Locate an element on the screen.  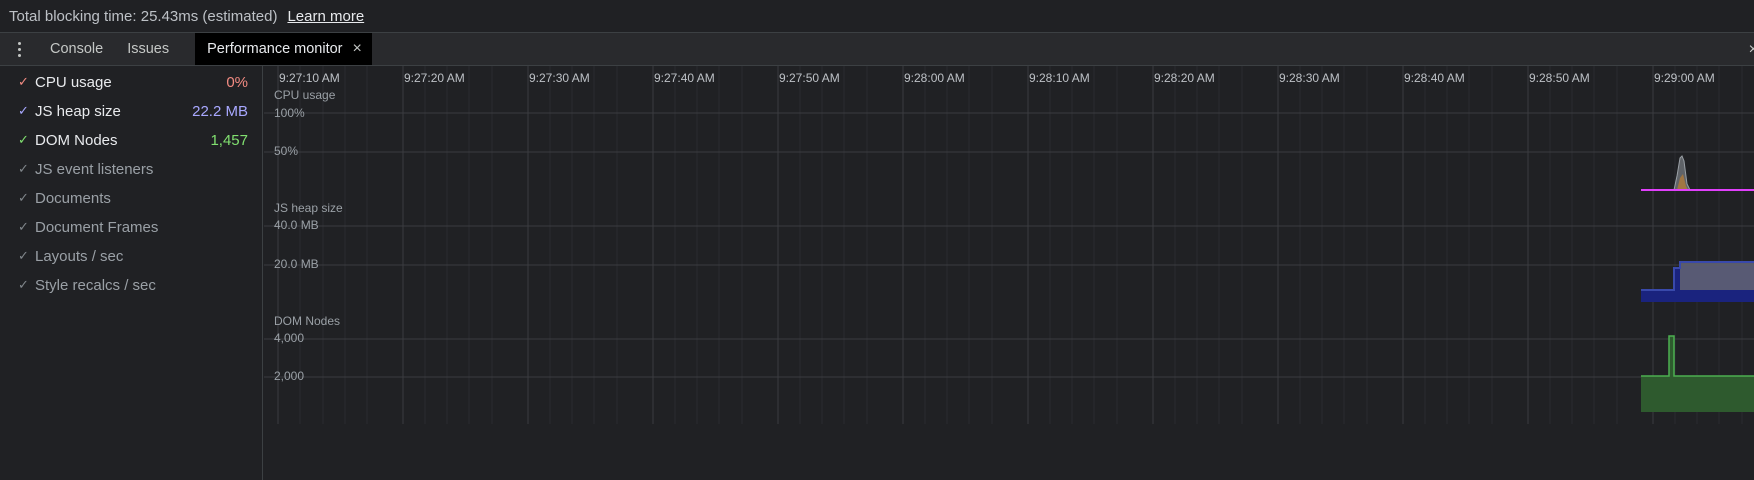
kebab-icon is located at coordinates (19, 49).